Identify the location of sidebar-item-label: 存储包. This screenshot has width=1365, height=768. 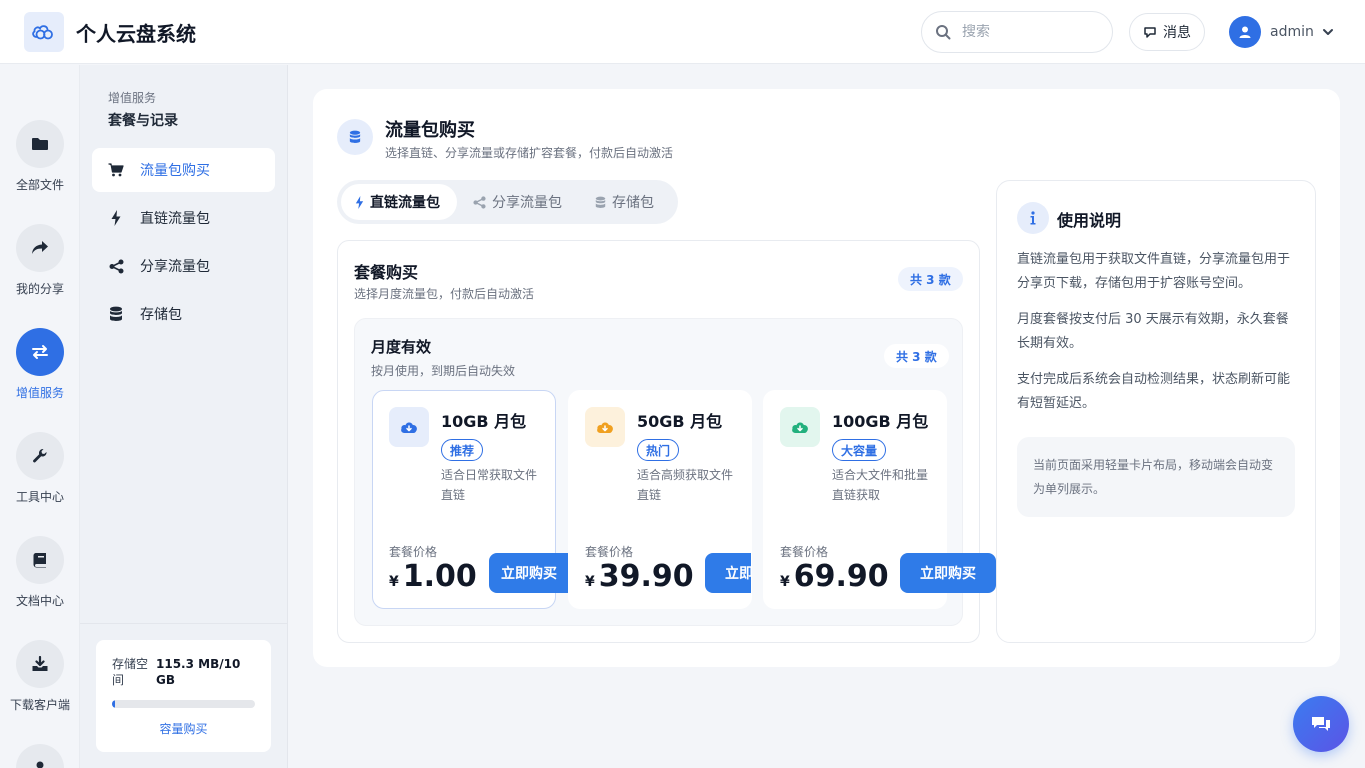
(161, 315).